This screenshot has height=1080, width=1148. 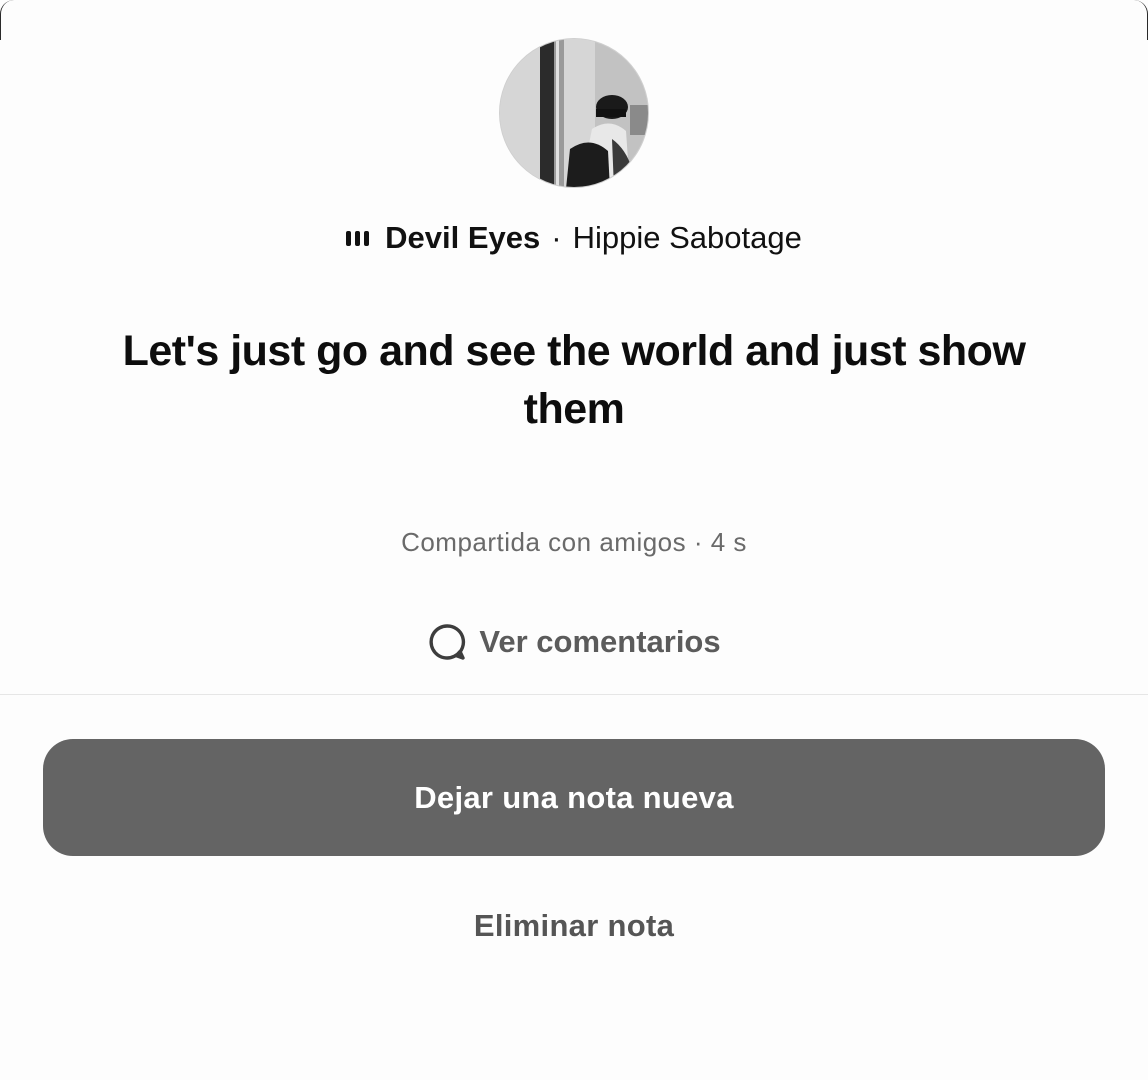 I want to click on view-comments-label: Ver comentarios, so click(x=600, y=641).